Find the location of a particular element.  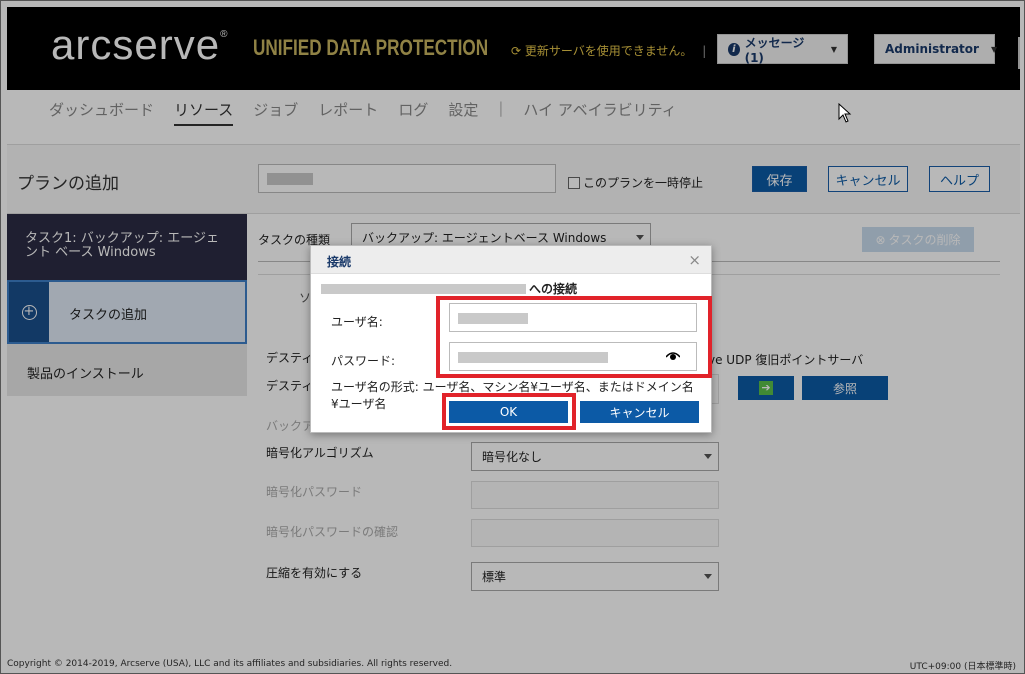

dialog-cancel-button: キャンセル is located at coordinates (639, 412).